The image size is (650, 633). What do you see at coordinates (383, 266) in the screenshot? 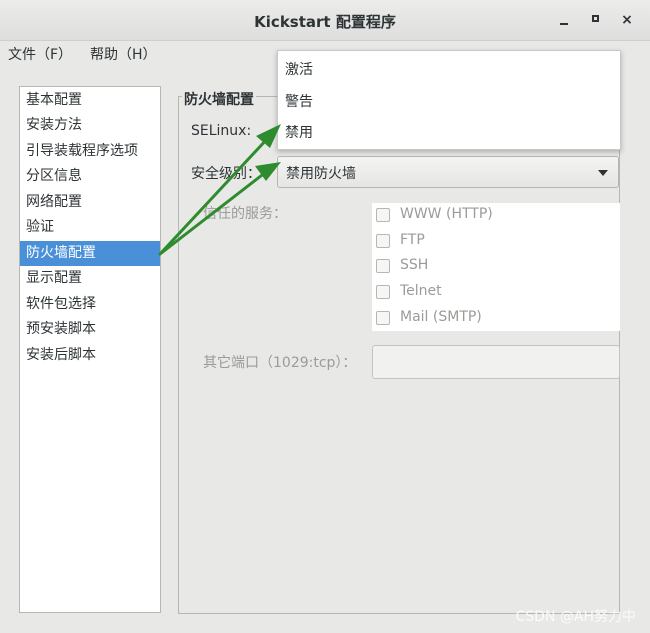
I see `service-checkbox-ssh` at bounding box center [383, 266].